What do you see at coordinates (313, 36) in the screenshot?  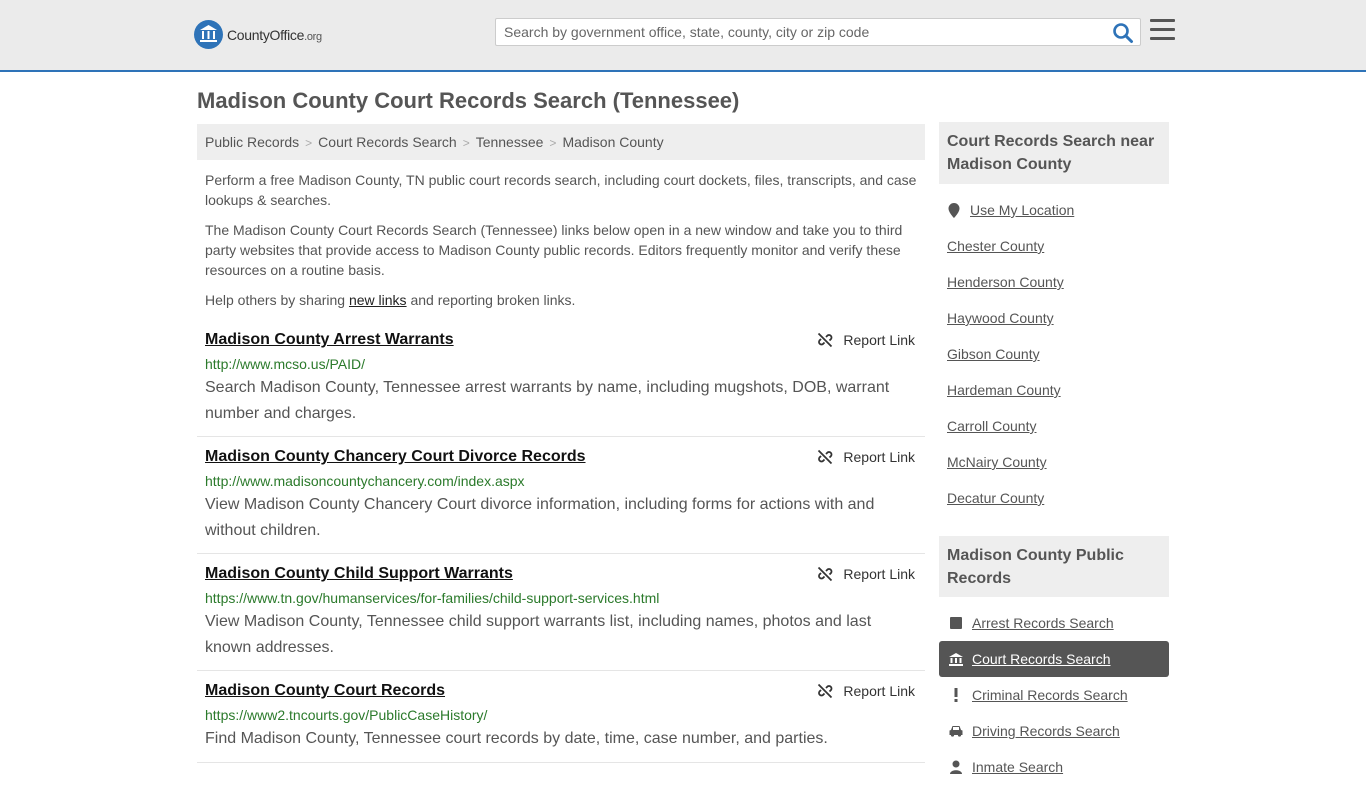 I see `logo-suffix: .org` at bounding box center [313, 36].